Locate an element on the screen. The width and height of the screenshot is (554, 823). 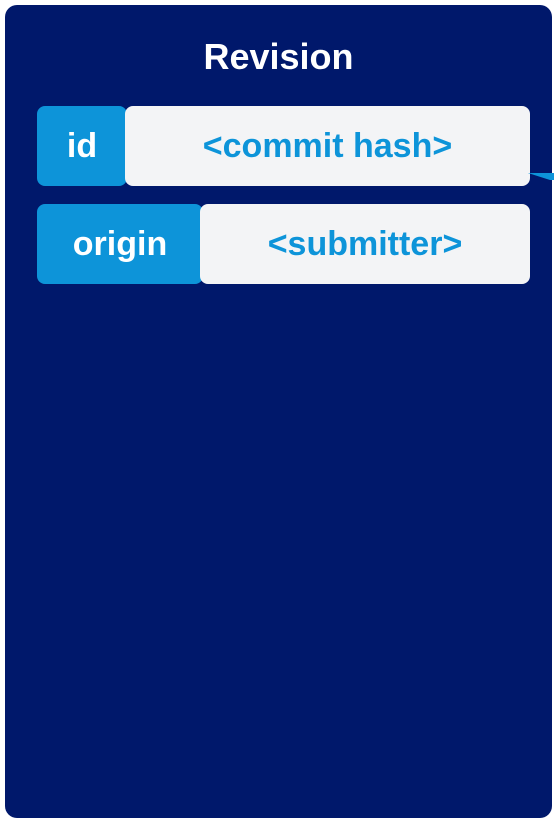
field-value-submitter: <submitter> is located at coordinates (365, 244).